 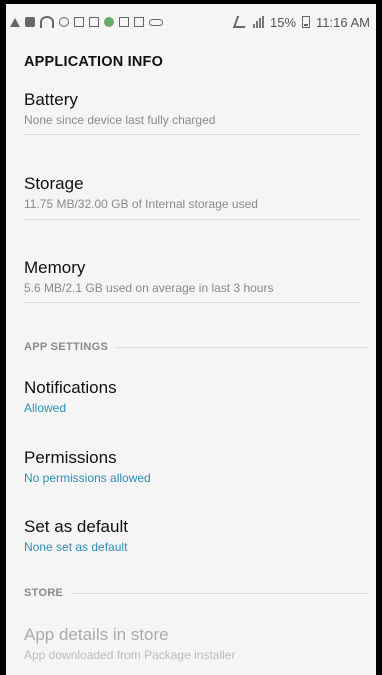 What do you see at coordinates (301, 22) in the screenshot?
I see `system-status: 15% 11:16 AM` at bounding box center [301, 22].